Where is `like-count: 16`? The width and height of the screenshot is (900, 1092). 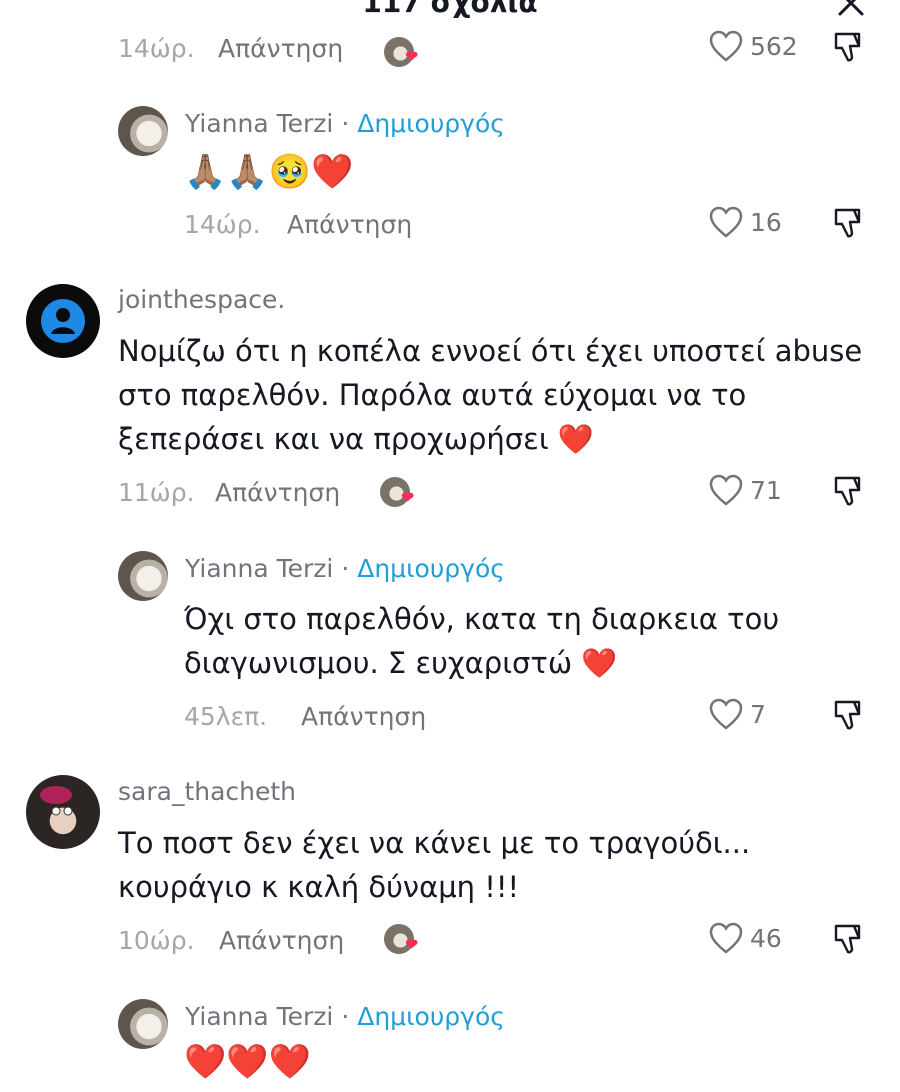 like-count: 16 is located at coordinates (766, 222).